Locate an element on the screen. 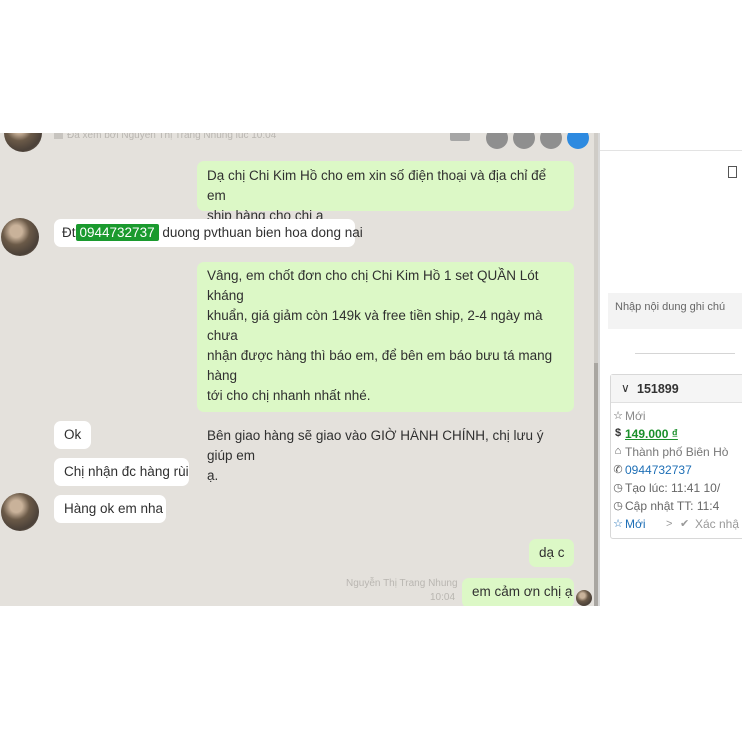 Image resolution: width=742 pixels, height=742 pixels. message-prefix: Đt is located at coordinates (69, 232).